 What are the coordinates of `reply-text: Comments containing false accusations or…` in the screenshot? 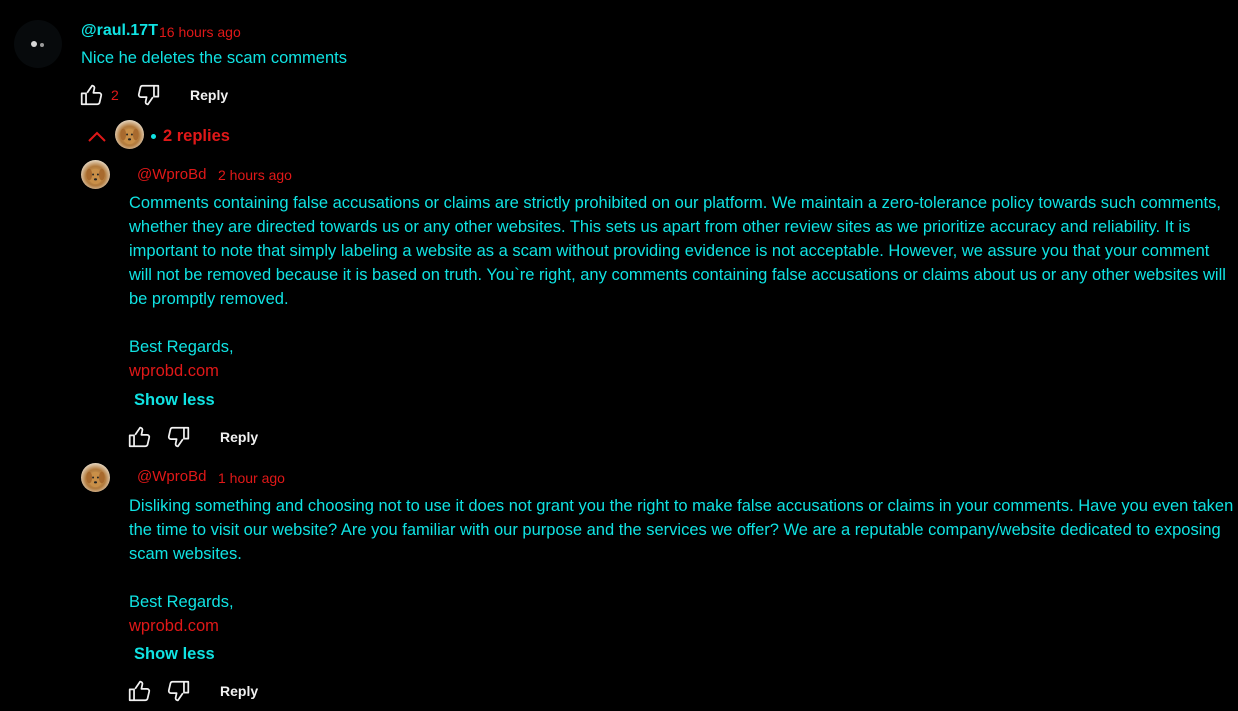 It's located at (677, 251).